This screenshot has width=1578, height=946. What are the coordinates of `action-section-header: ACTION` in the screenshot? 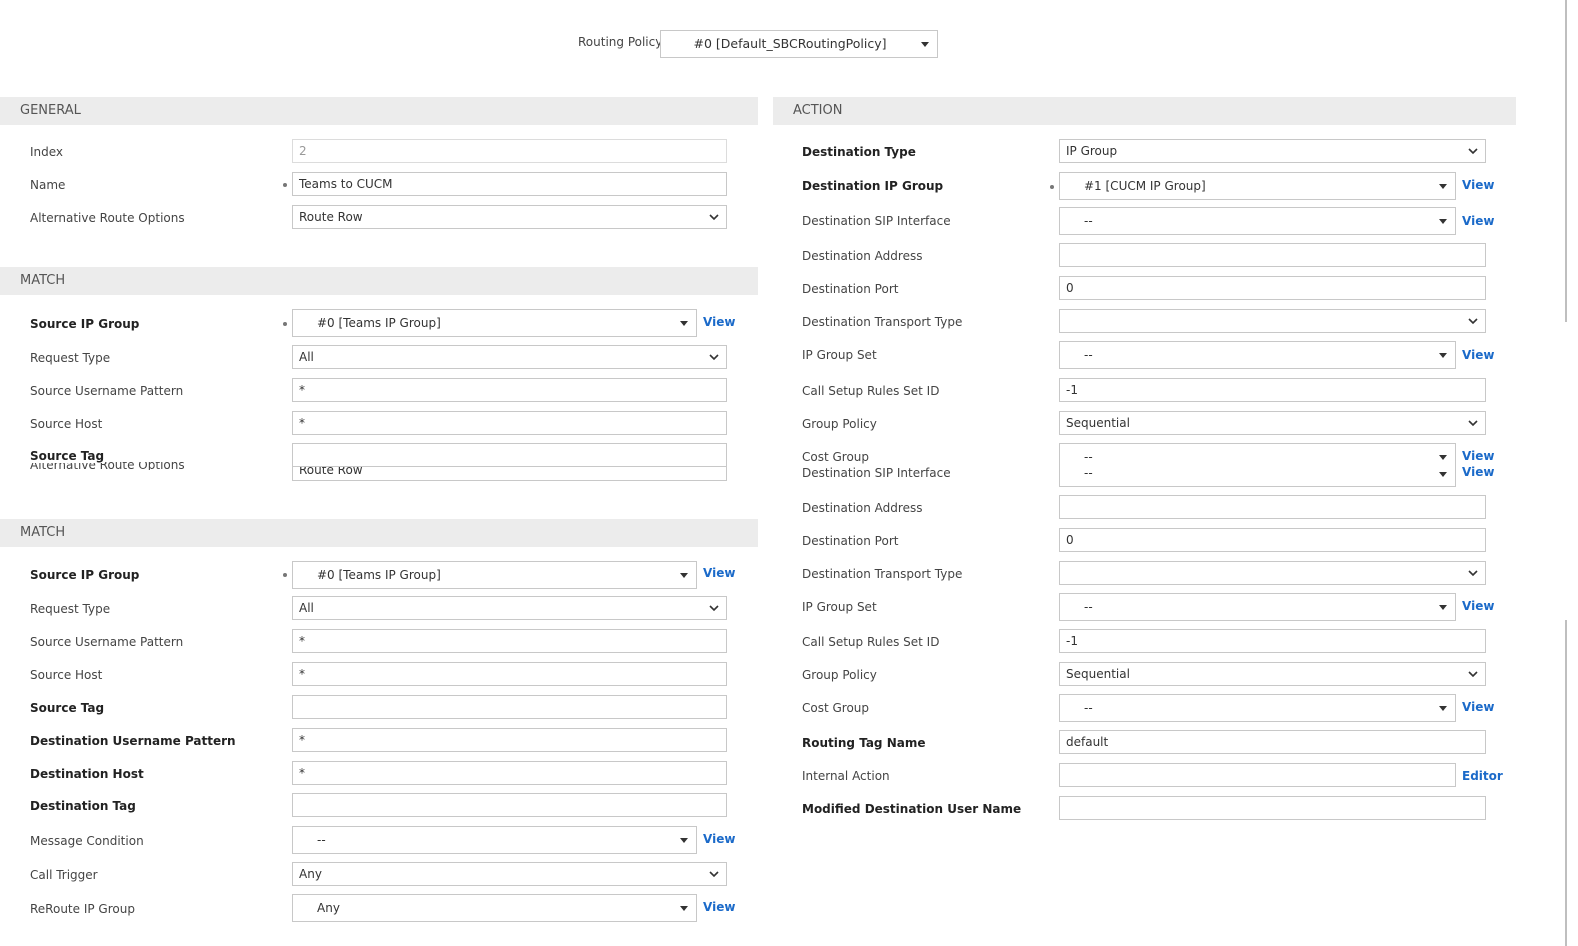 It's located at (1144, 111).